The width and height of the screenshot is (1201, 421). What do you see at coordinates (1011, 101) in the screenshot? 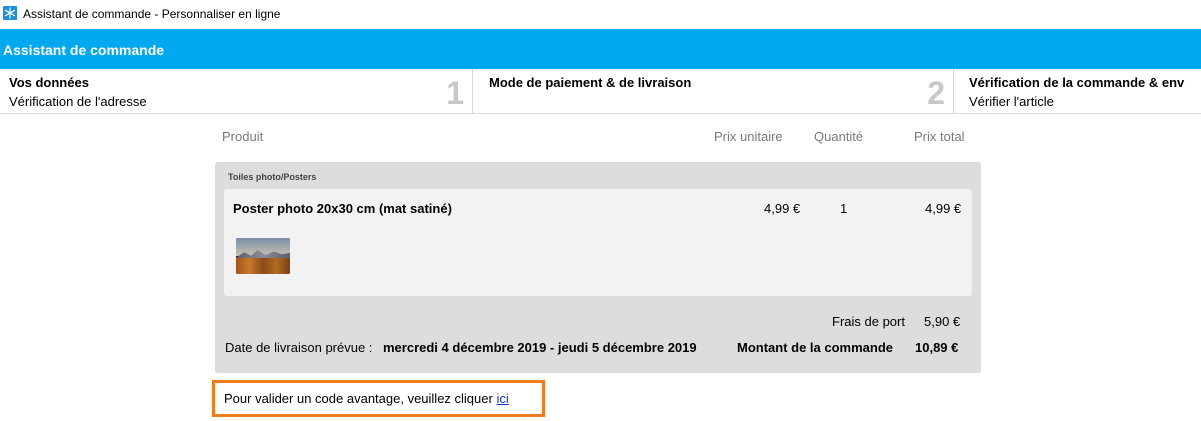
I see `step-subtitle: Vérifier l'article` at bounding box center [1011, 101].